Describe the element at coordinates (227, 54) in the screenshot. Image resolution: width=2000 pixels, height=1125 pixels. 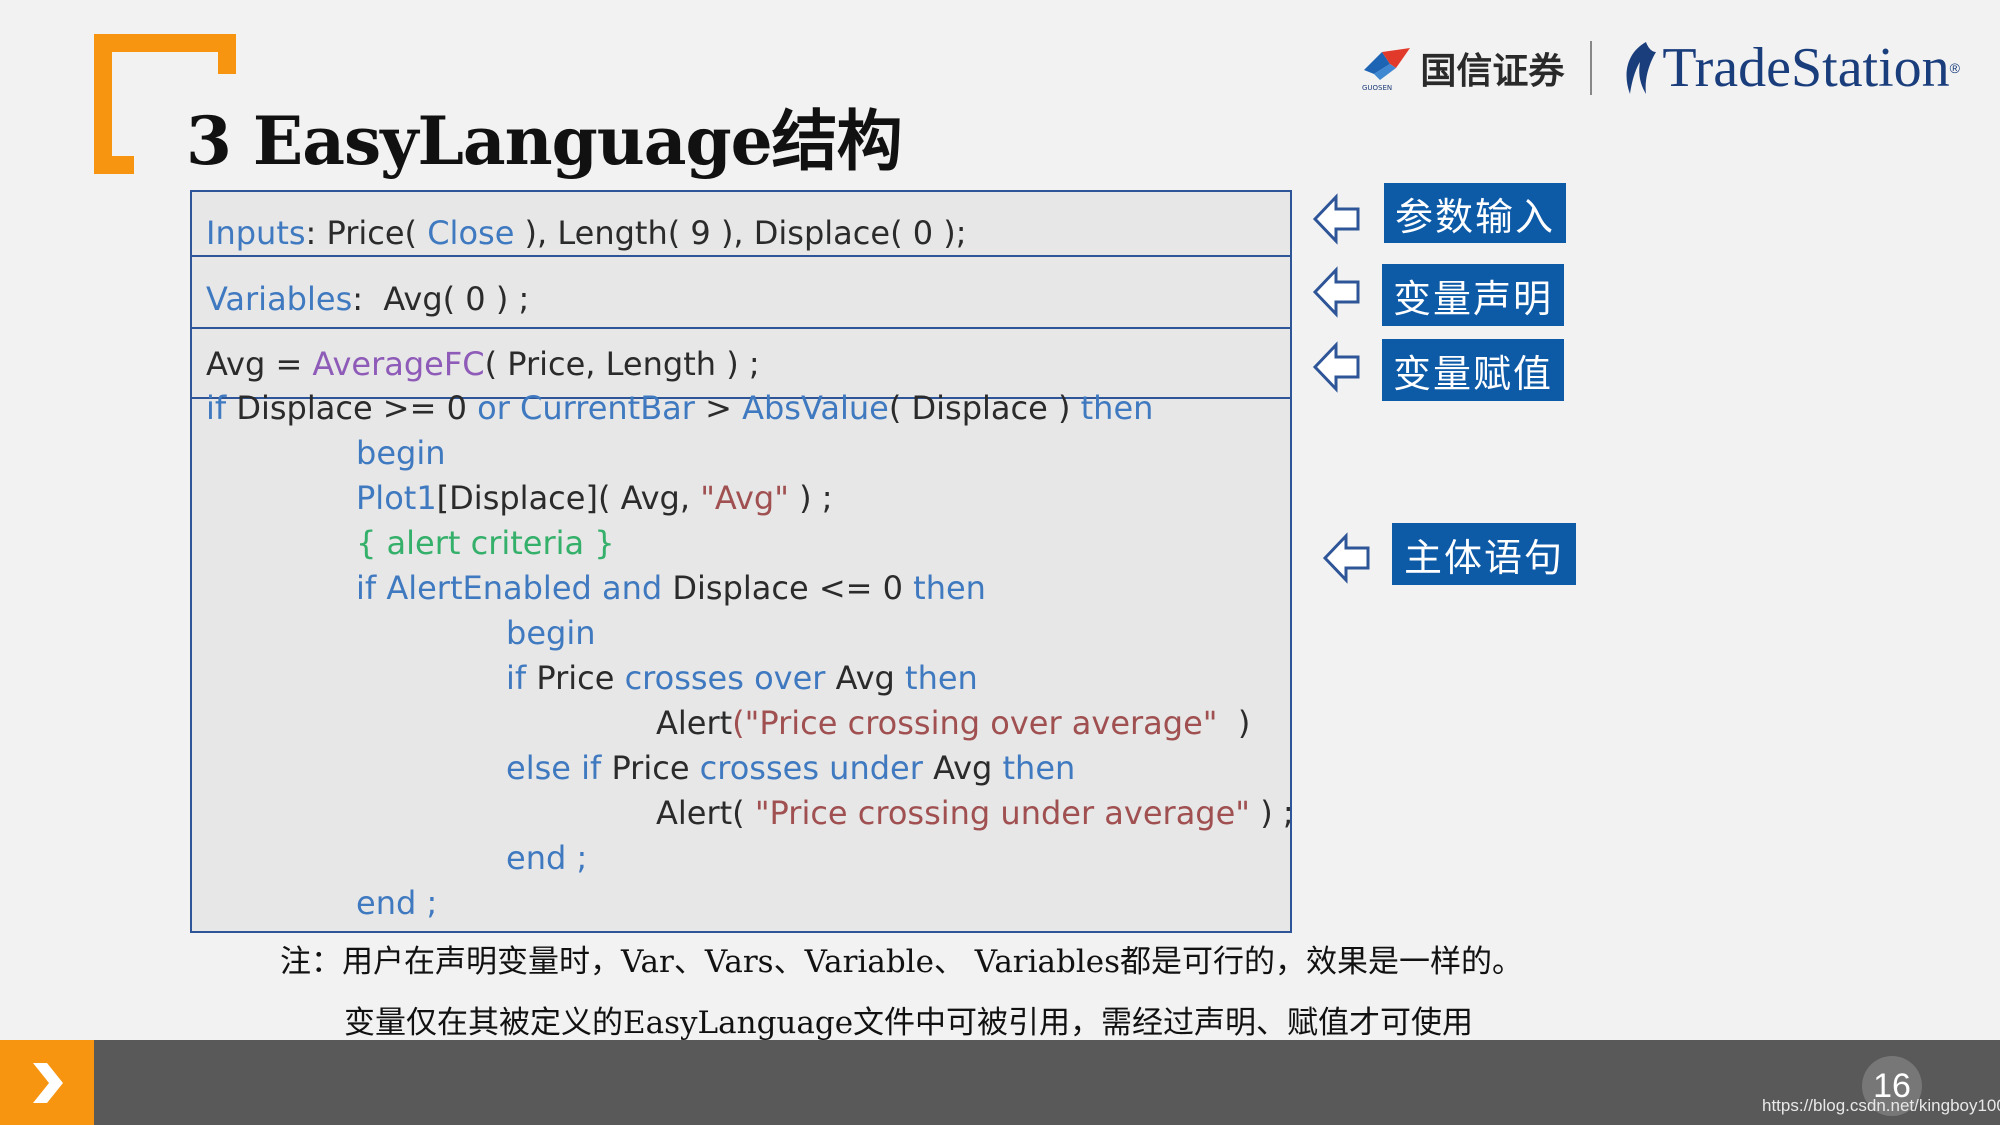
I see `bracket-right` at that location.